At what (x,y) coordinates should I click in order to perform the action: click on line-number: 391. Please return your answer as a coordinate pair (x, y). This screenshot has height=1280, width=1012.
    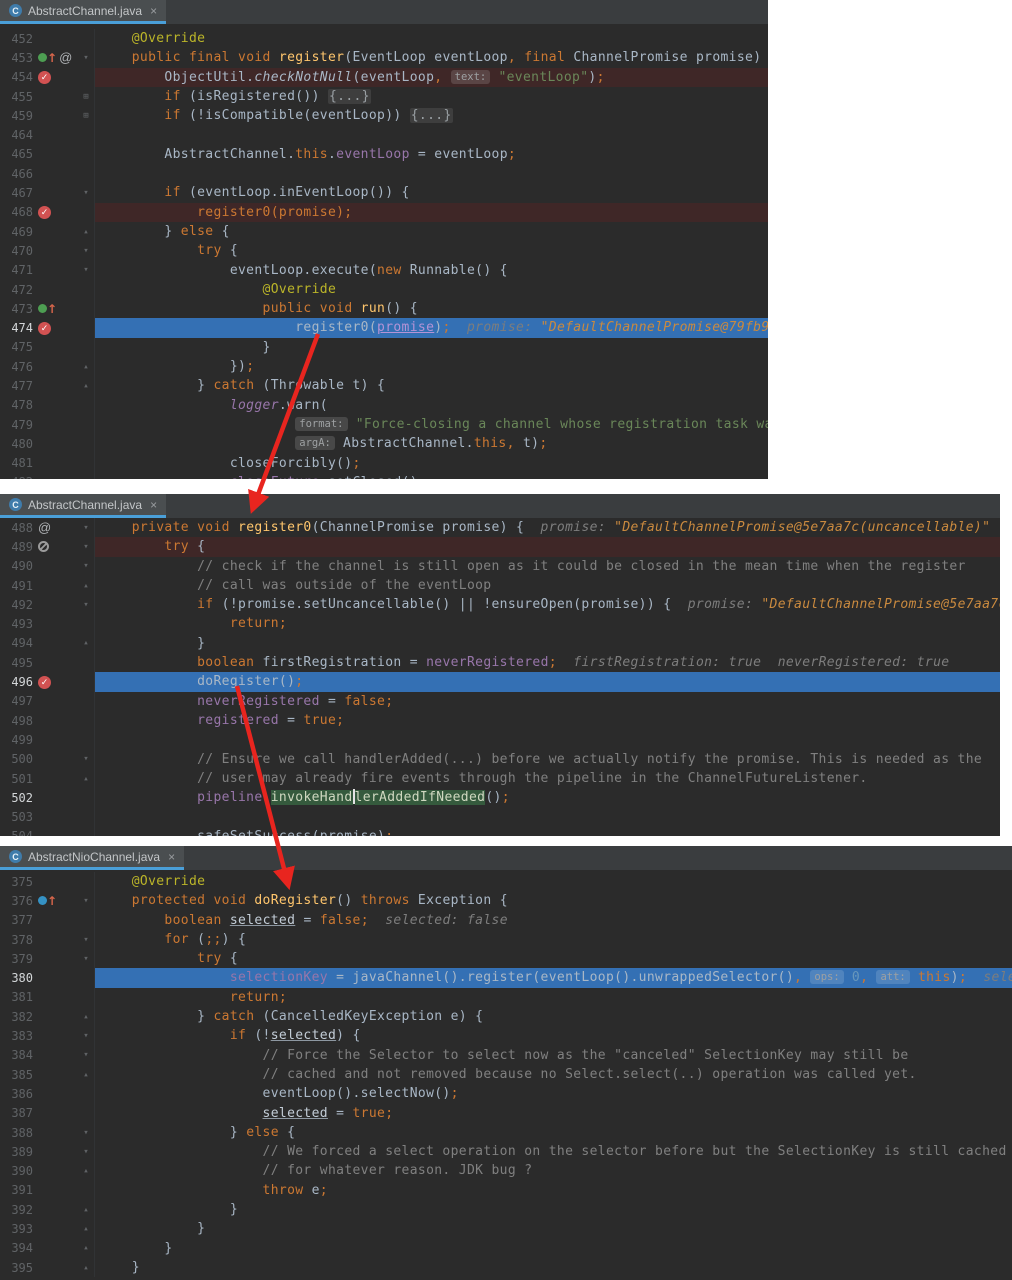
    Looking at the image, I should click on (16, 1190).